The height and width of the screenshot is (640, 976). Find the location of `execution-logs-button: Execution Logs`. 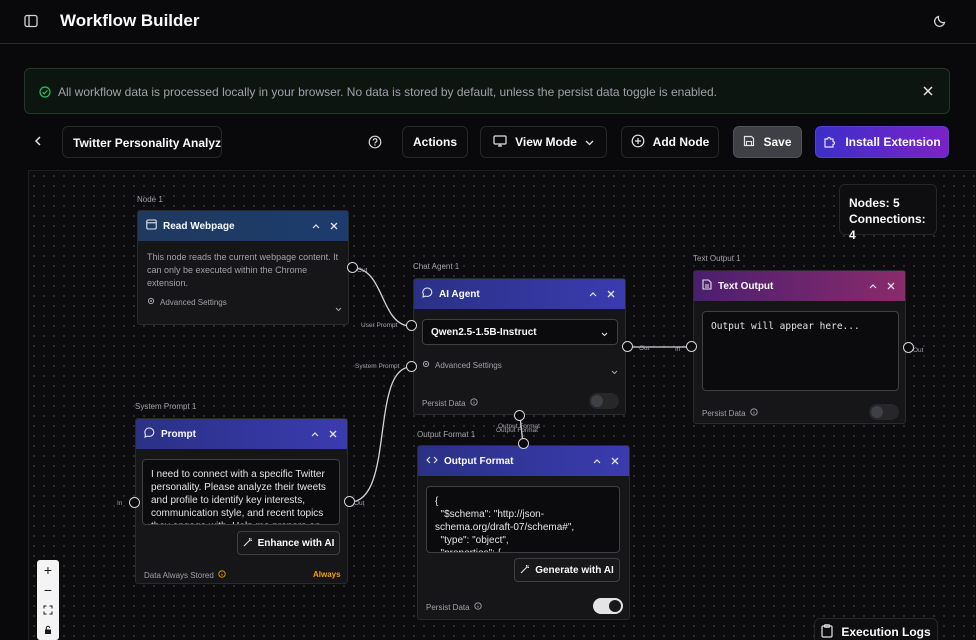

execution-logs-button: Execution Logs is located at coordinates (876, 629).